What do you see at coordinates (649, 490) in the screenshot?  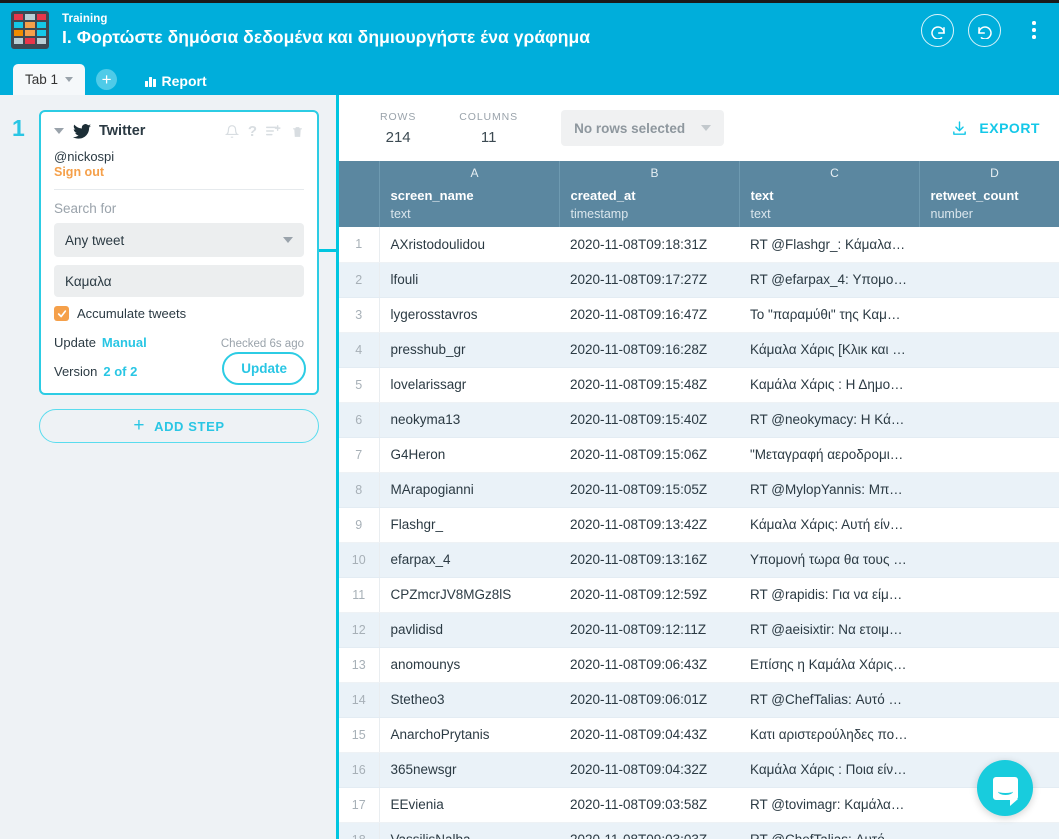 I see `cell-created-at: 2020-11-08T09:15:05Z` at bounding box center [649, 490].